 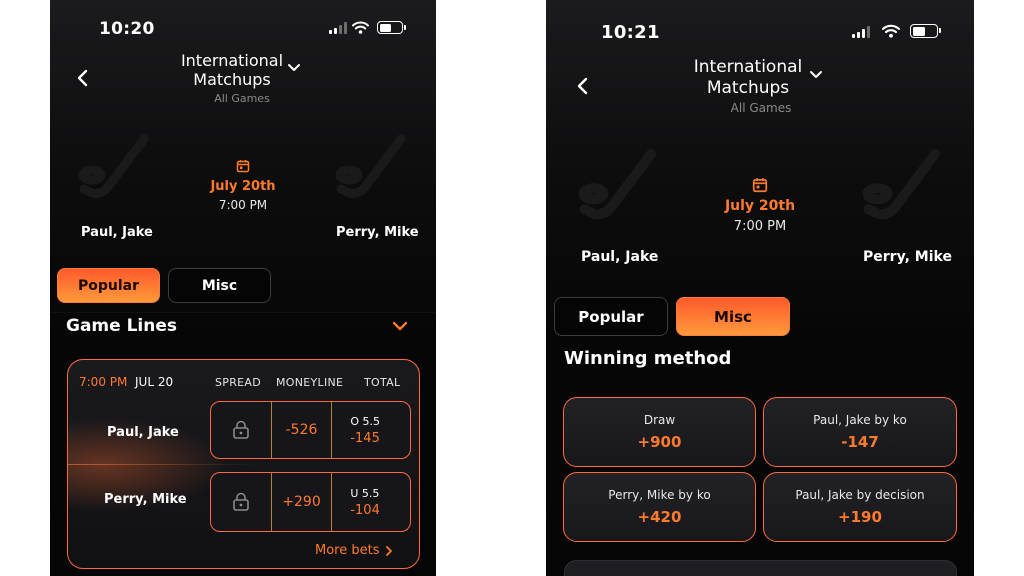 I want to click on next-section-card, so click(x=760, y=568).